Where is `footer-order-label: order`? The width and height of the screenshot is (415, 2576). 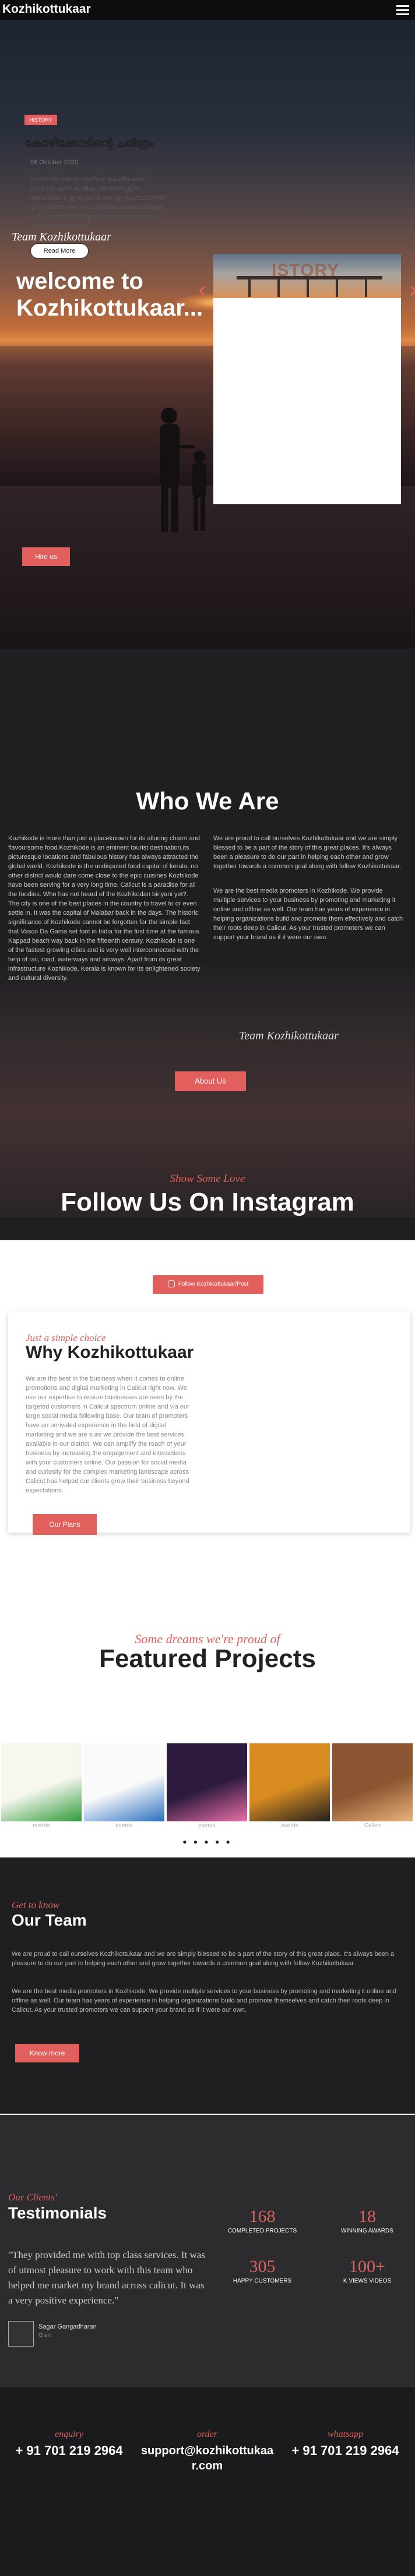 footer-order-label: order is located at coordinates (207, 2434).